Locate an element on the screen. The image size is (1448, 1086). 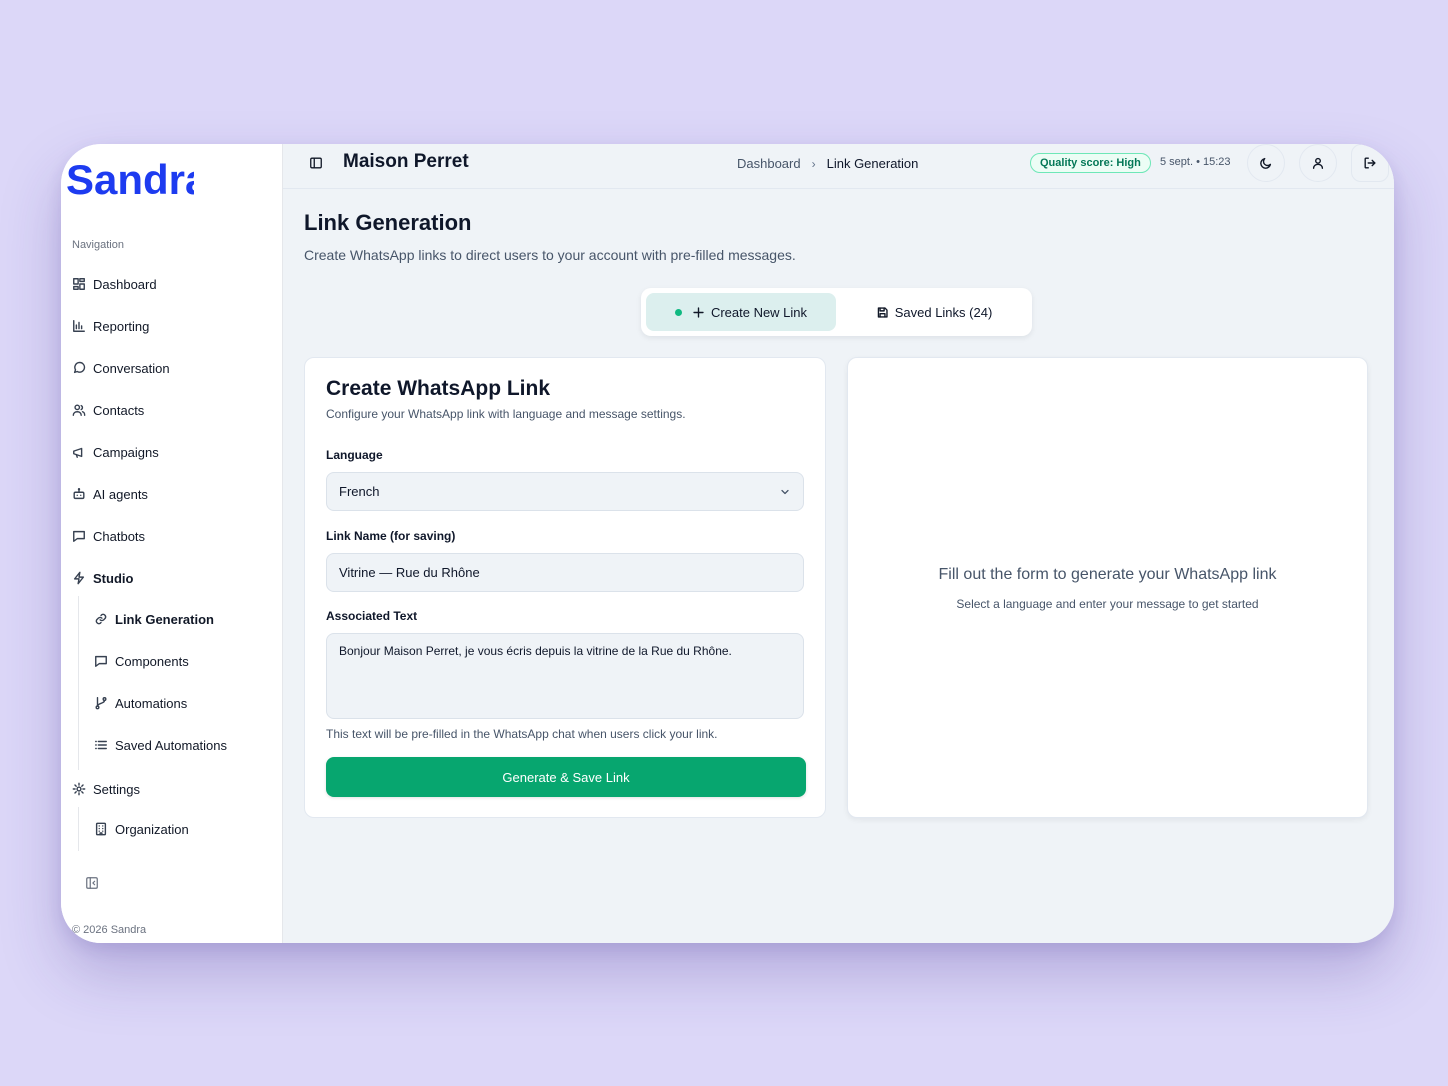
moon-icon is located at coordinates (1266, 163).